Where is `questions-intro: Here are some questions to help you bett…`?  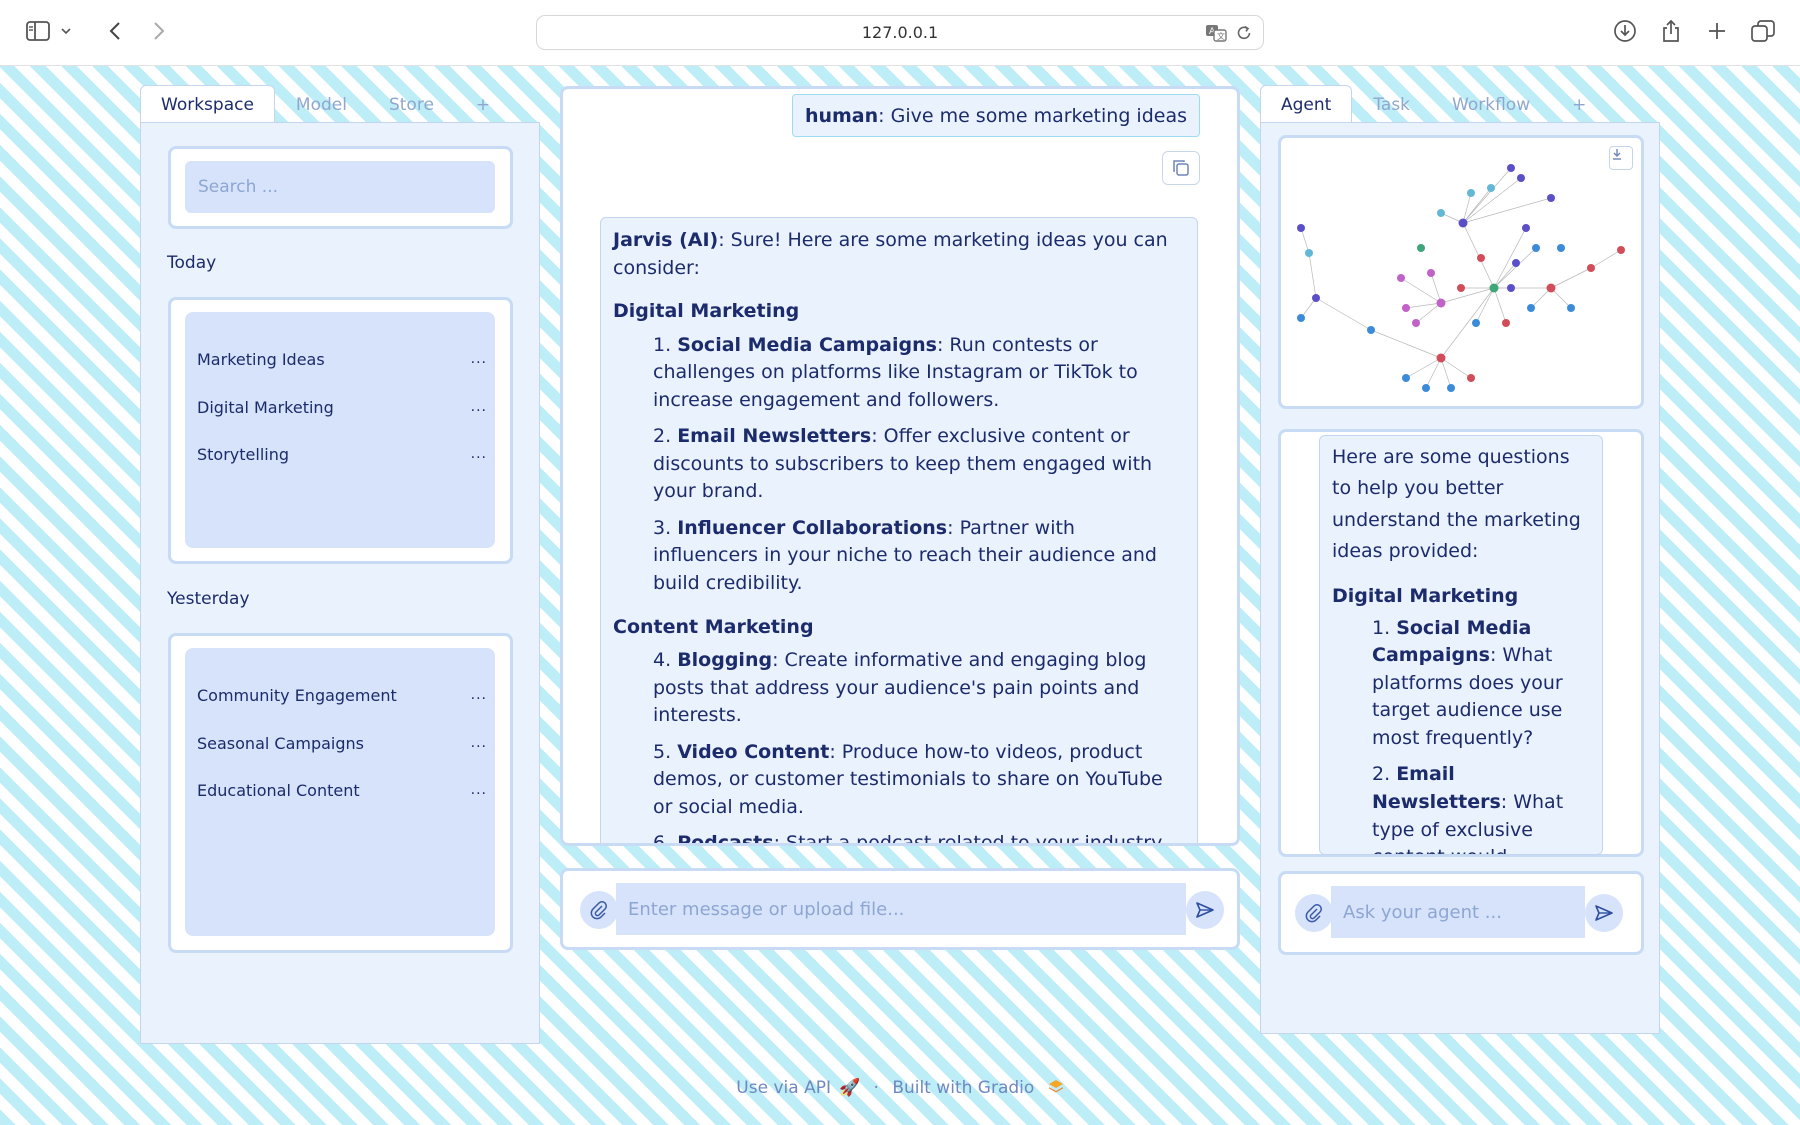 questions-intro: Here are some questions to help you bett… is located at coordinates (1456, 504).